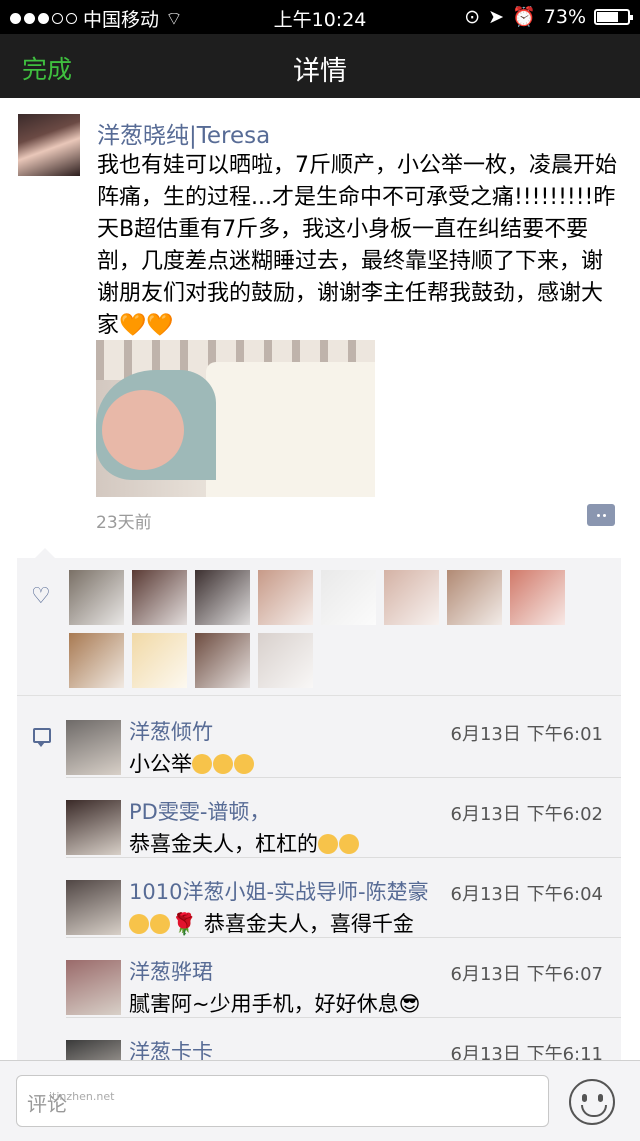 The width and height of the screenshot is (640, 1141). Describe the element at coordinates (320, 71) in the screenshot. I see `page-title: 详情` at that location.